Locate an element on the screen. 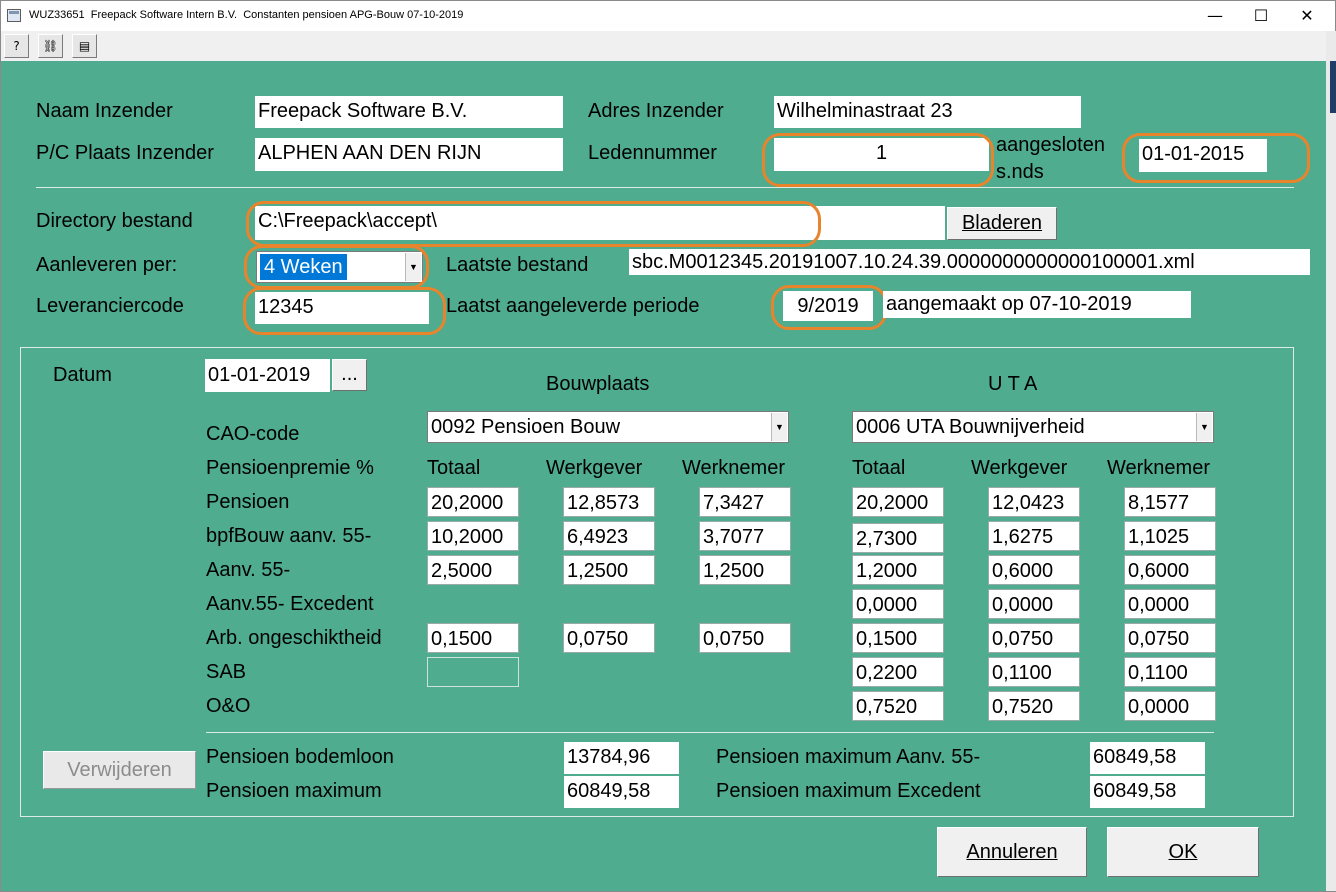  bouw-totaal-sab-disabled is located at coordinates (473, 672).